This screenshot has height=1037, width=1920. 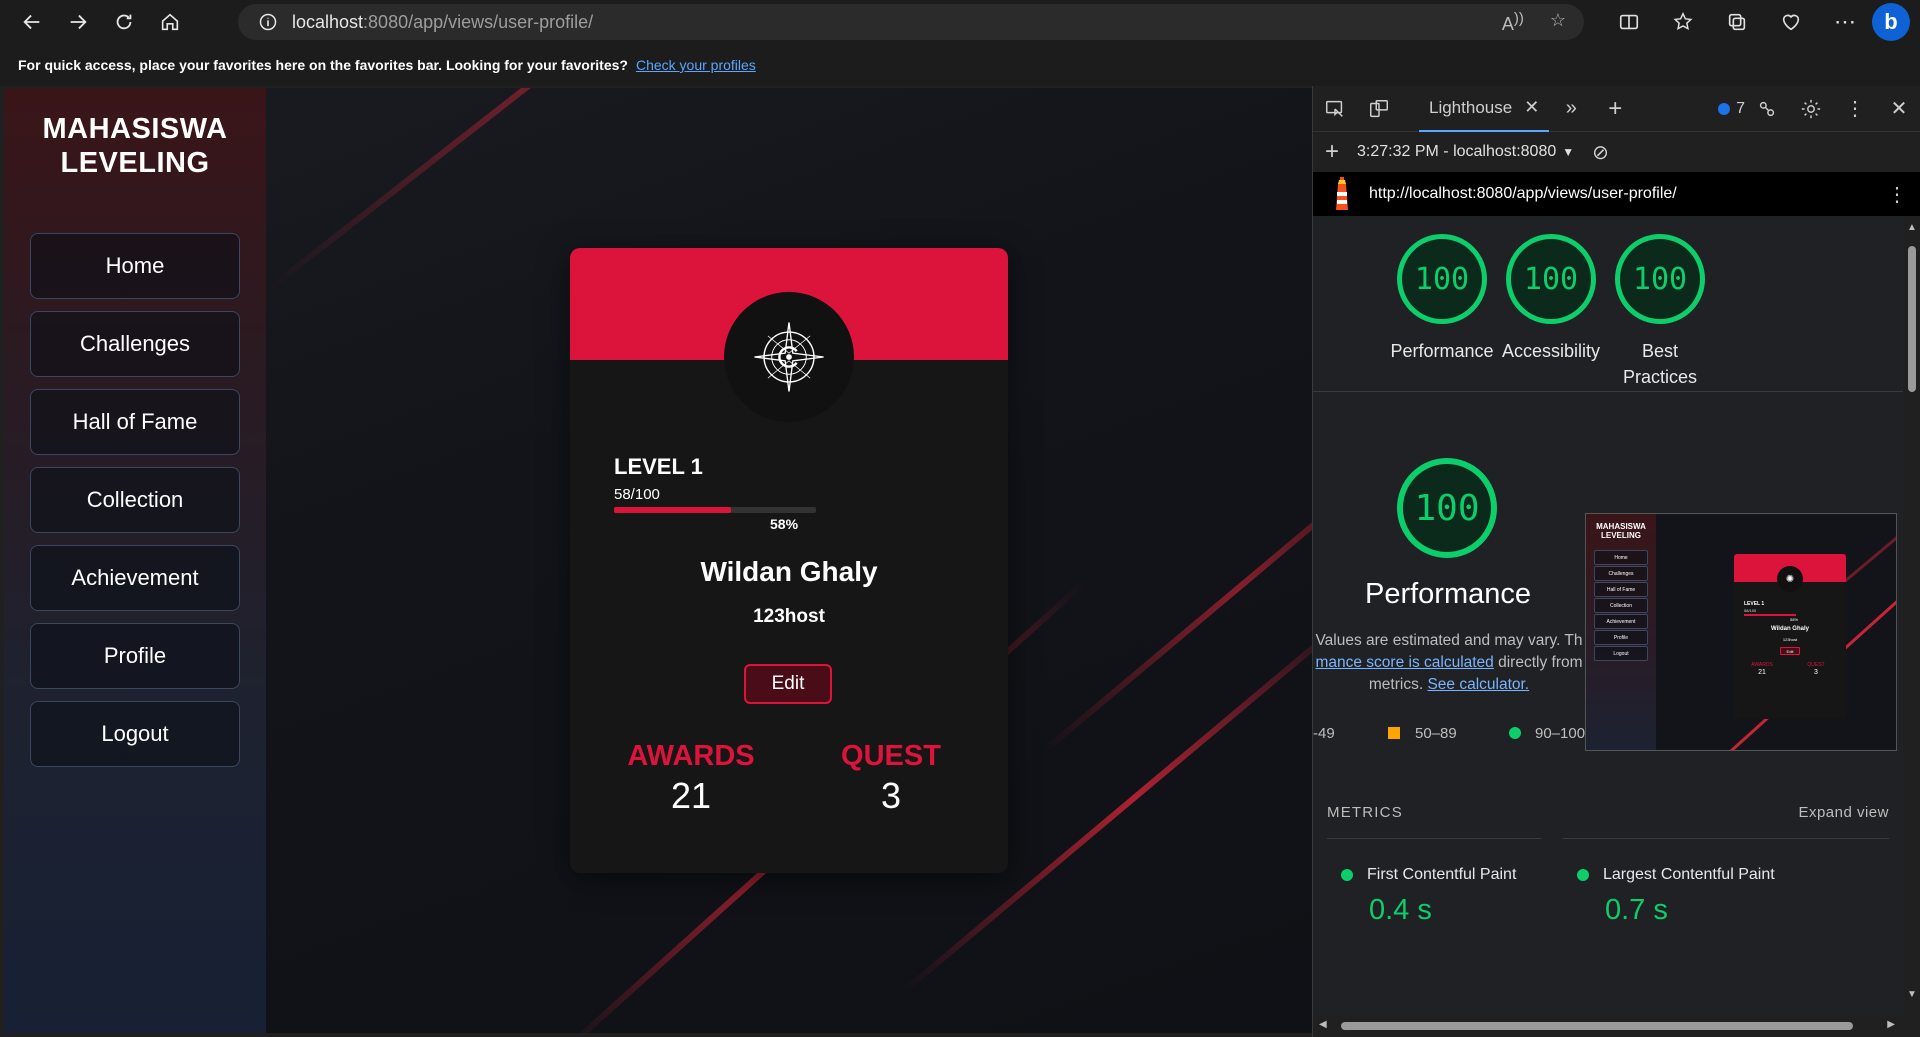 I want to click on thumb-name: Wildan Ghaly, so click(x=1790, y=629).